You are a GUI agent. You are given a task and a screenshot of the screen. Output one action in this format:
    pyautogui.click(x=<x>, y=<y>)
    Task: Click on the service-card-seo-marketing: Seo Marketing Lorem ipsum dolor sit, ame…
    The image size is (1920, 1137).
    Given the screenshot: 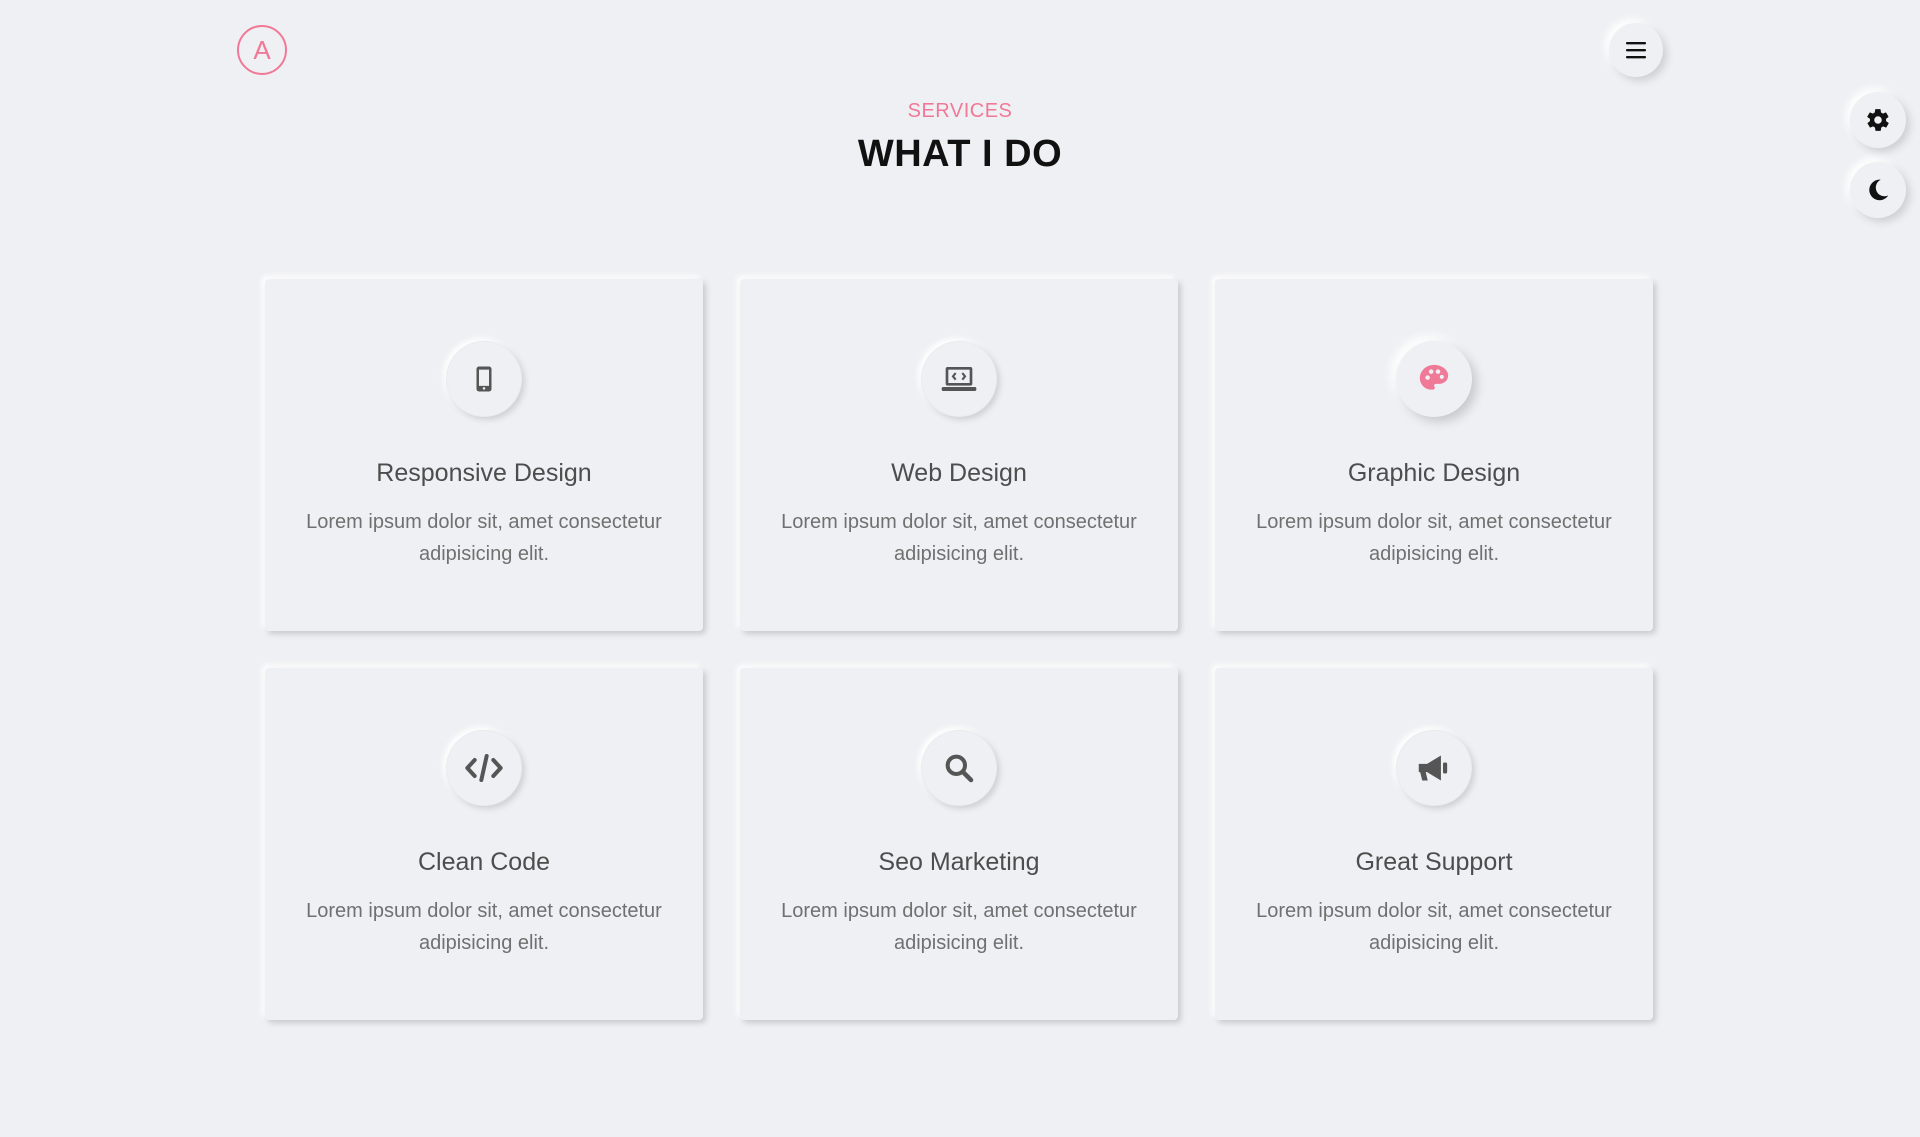 What is the action you would take?
    pyautogui.click(x=959, y=844)
    